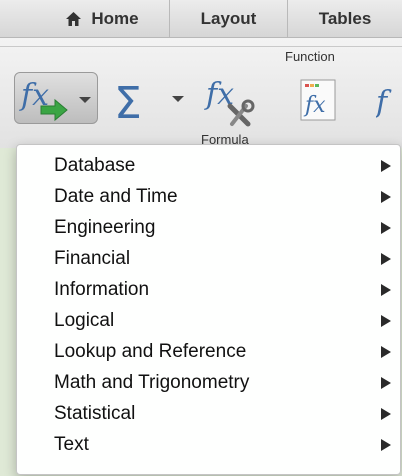 Image resolution: width=402 pixels, height=476 pixels. I want to click on tab-tables: Tables, so click(345, 18).